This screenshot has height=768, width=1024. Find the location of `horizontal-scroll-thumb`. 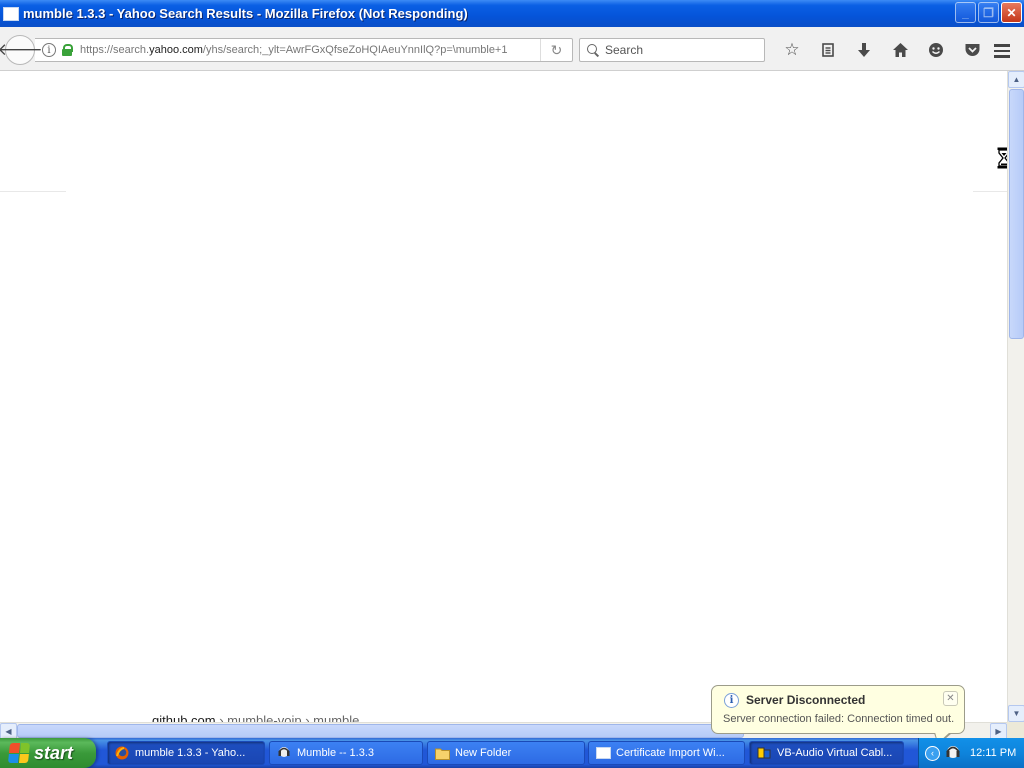

horizontal-scroll-thumb is located at coordinates (380, 731).